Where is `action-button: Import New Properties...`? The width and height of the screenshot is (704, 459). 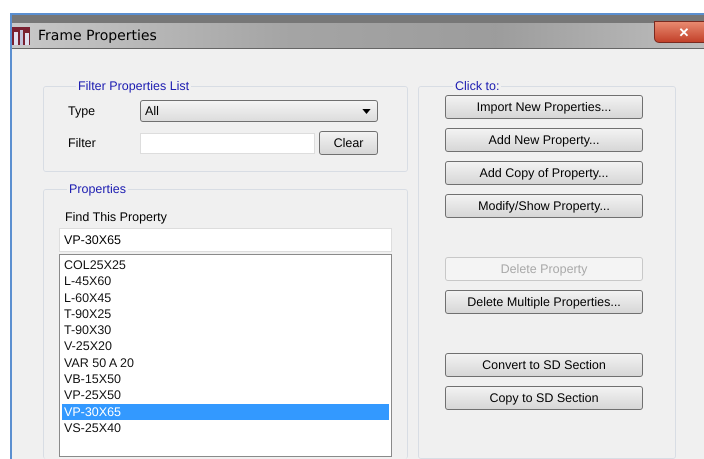 action-button: Import New Properties... is located at coordinates (544, 107).